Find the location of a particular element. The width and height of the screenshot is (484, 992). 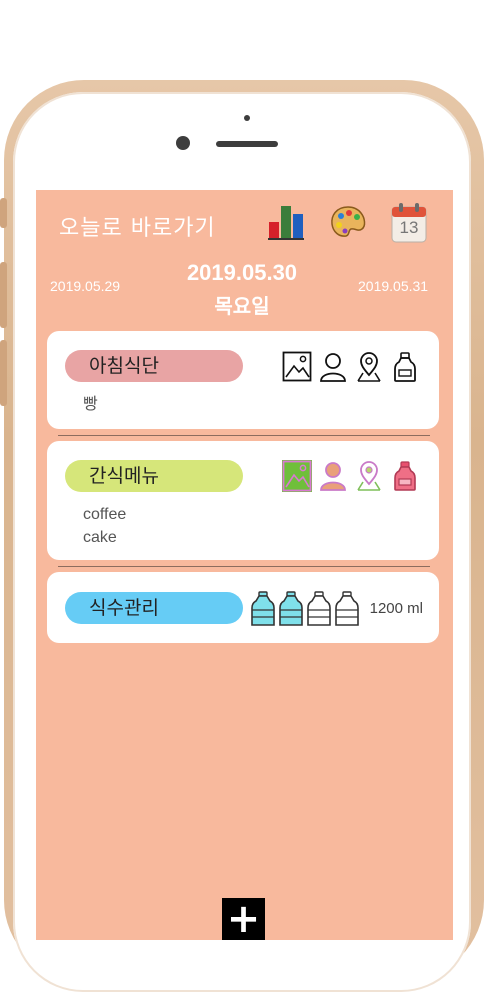

snack-items: coffee cake is located at coordinates (104, 526).